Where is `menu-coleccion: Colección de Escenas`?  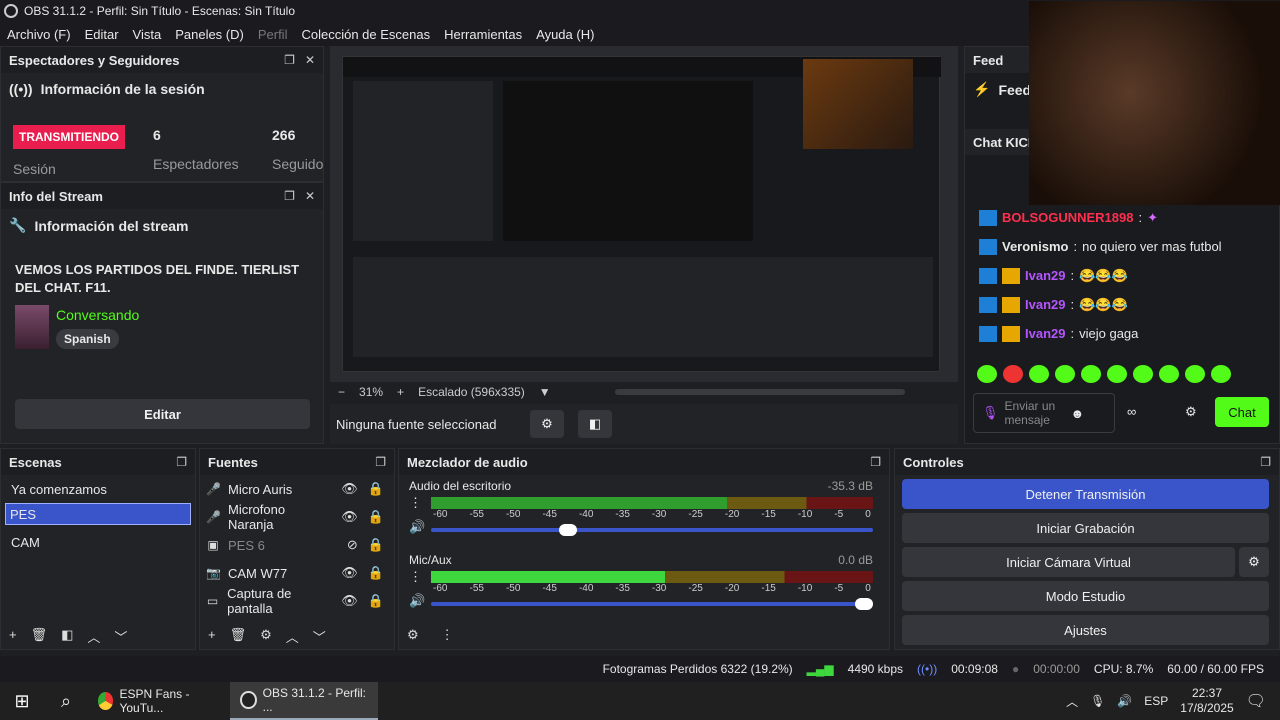 menu-coleccion: Colección de Escenas is located at coordinates (365, 34).